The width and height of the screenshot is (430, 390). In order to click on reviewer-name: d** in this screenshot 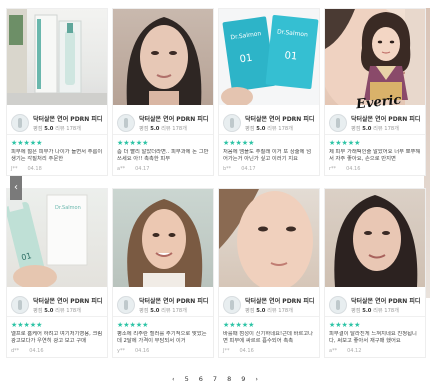, I will do `click(15, 351)`.